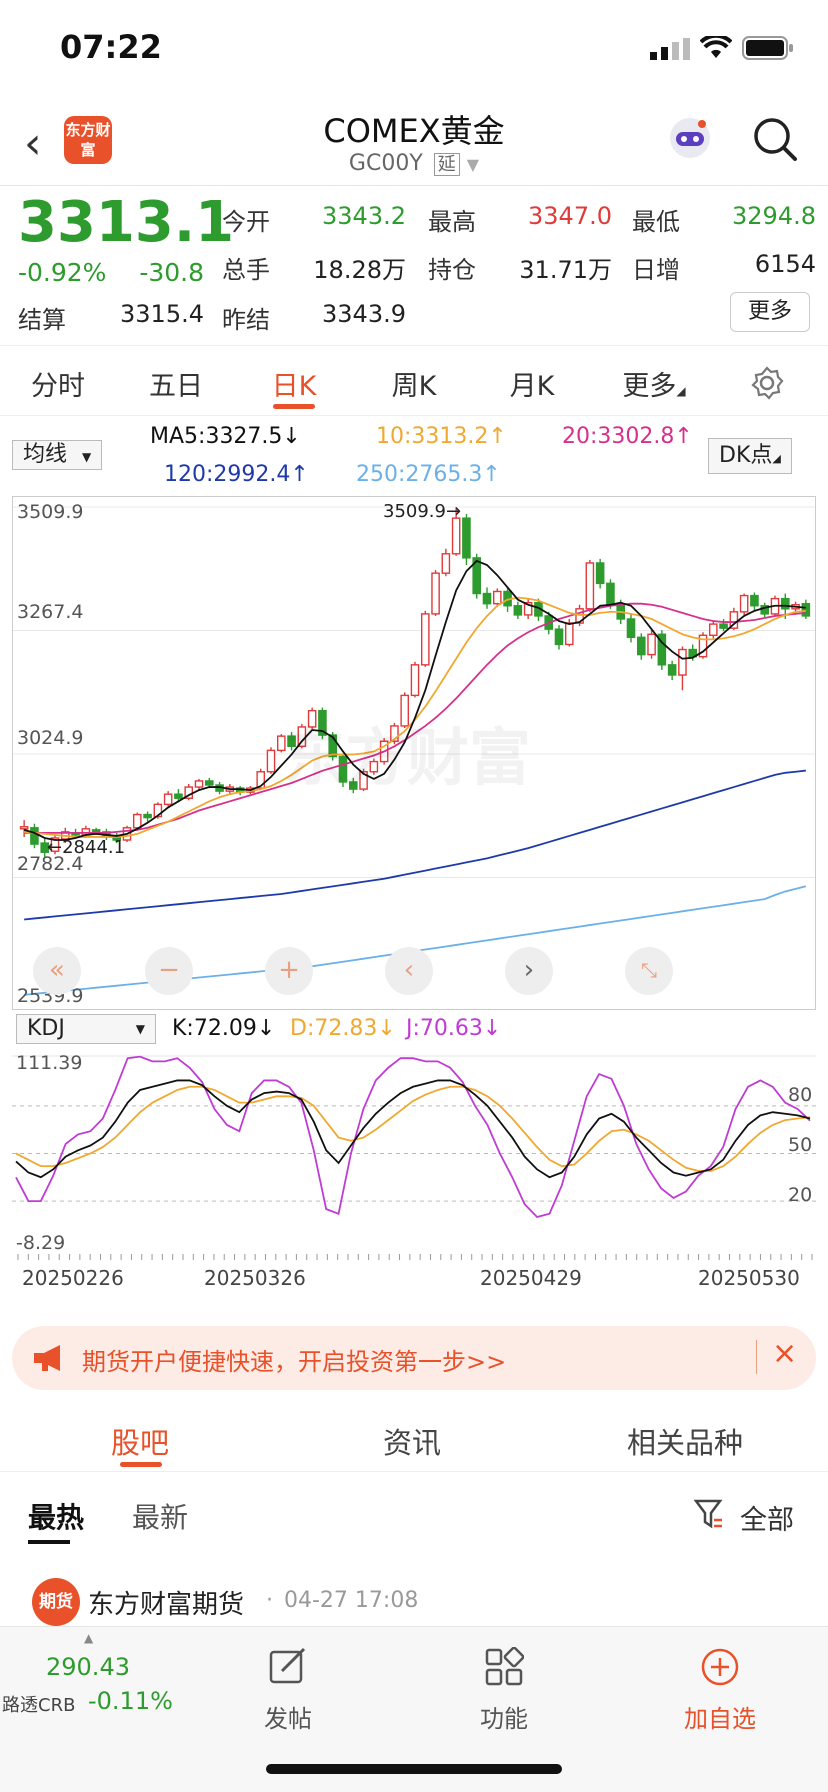  Describe the element at coordinates (784, 1353) in the screenshot. I see `close-icon: ×` at that location.